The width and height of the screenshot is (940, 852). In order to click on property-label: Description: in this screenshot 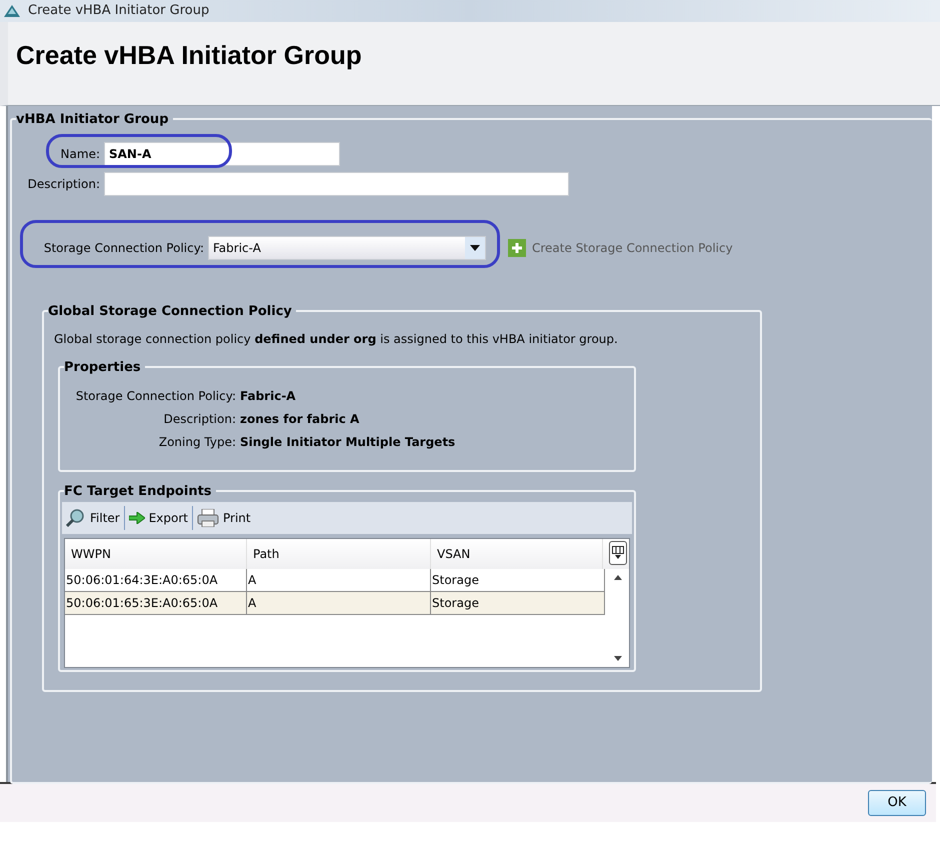, I will do `click(199, 419)`.